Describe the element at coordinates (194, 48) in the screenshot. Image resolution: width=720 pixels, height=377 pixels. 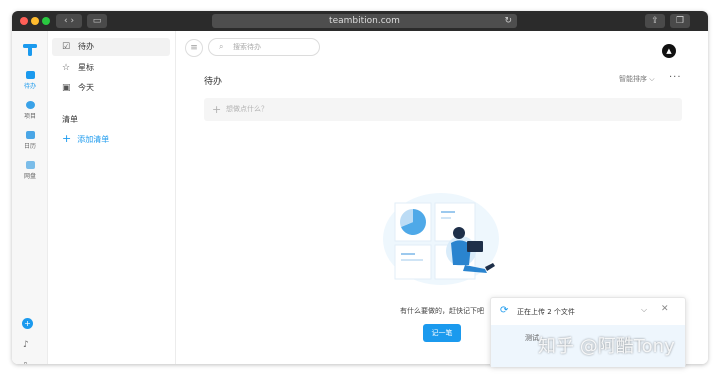
I see `menu-button: ≡` at that location.